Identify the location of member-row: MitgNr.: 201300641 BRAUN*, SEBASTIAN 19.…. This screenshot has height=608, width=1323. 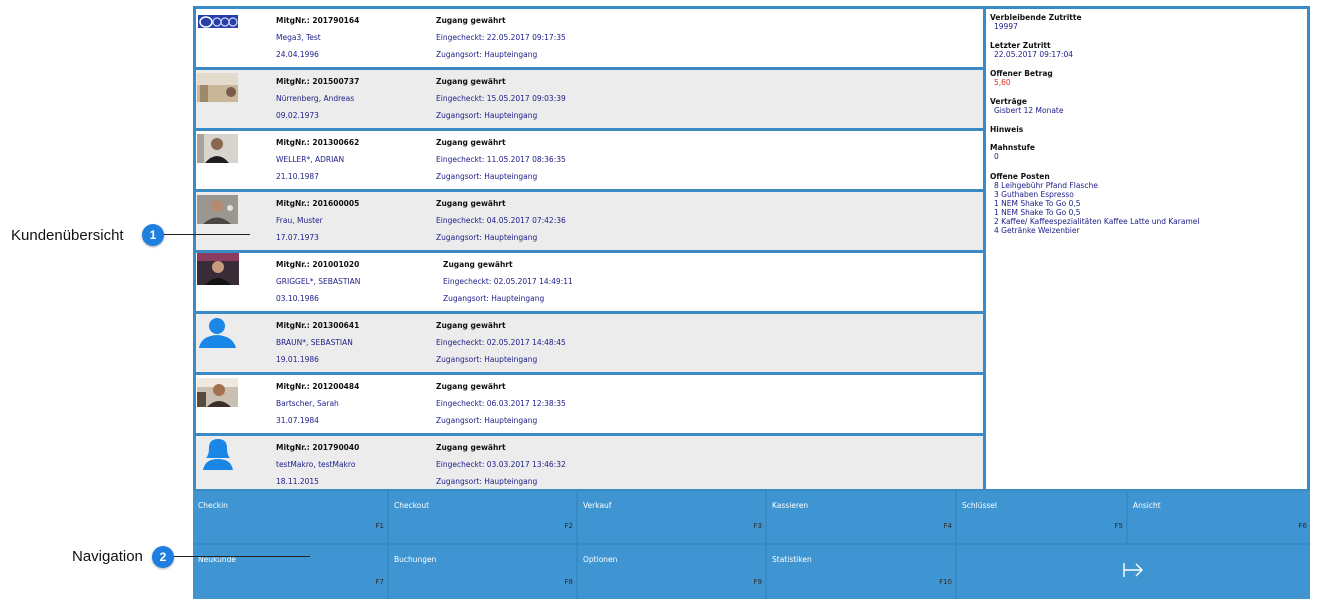
(589, 343).